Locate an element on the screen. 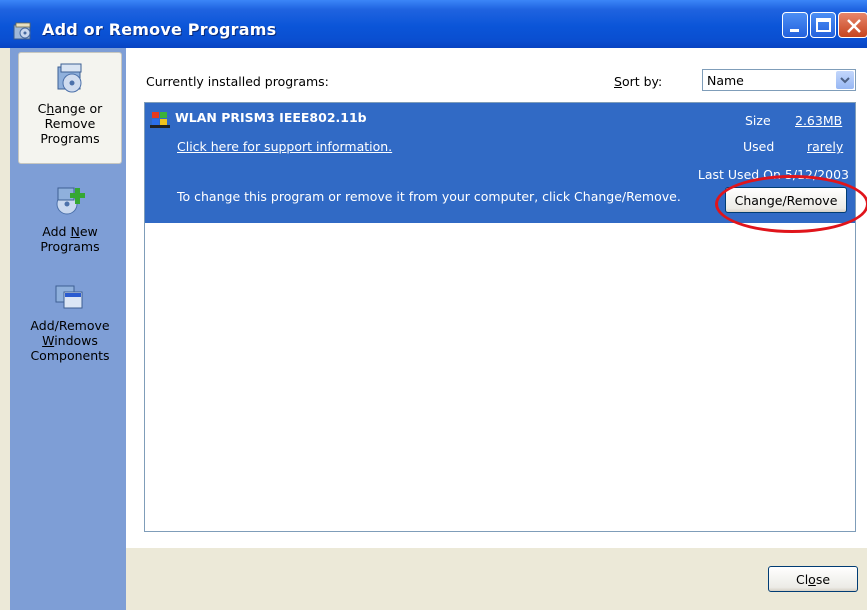  add-remove-windows-components-icon is located at coordinates (69, 297).